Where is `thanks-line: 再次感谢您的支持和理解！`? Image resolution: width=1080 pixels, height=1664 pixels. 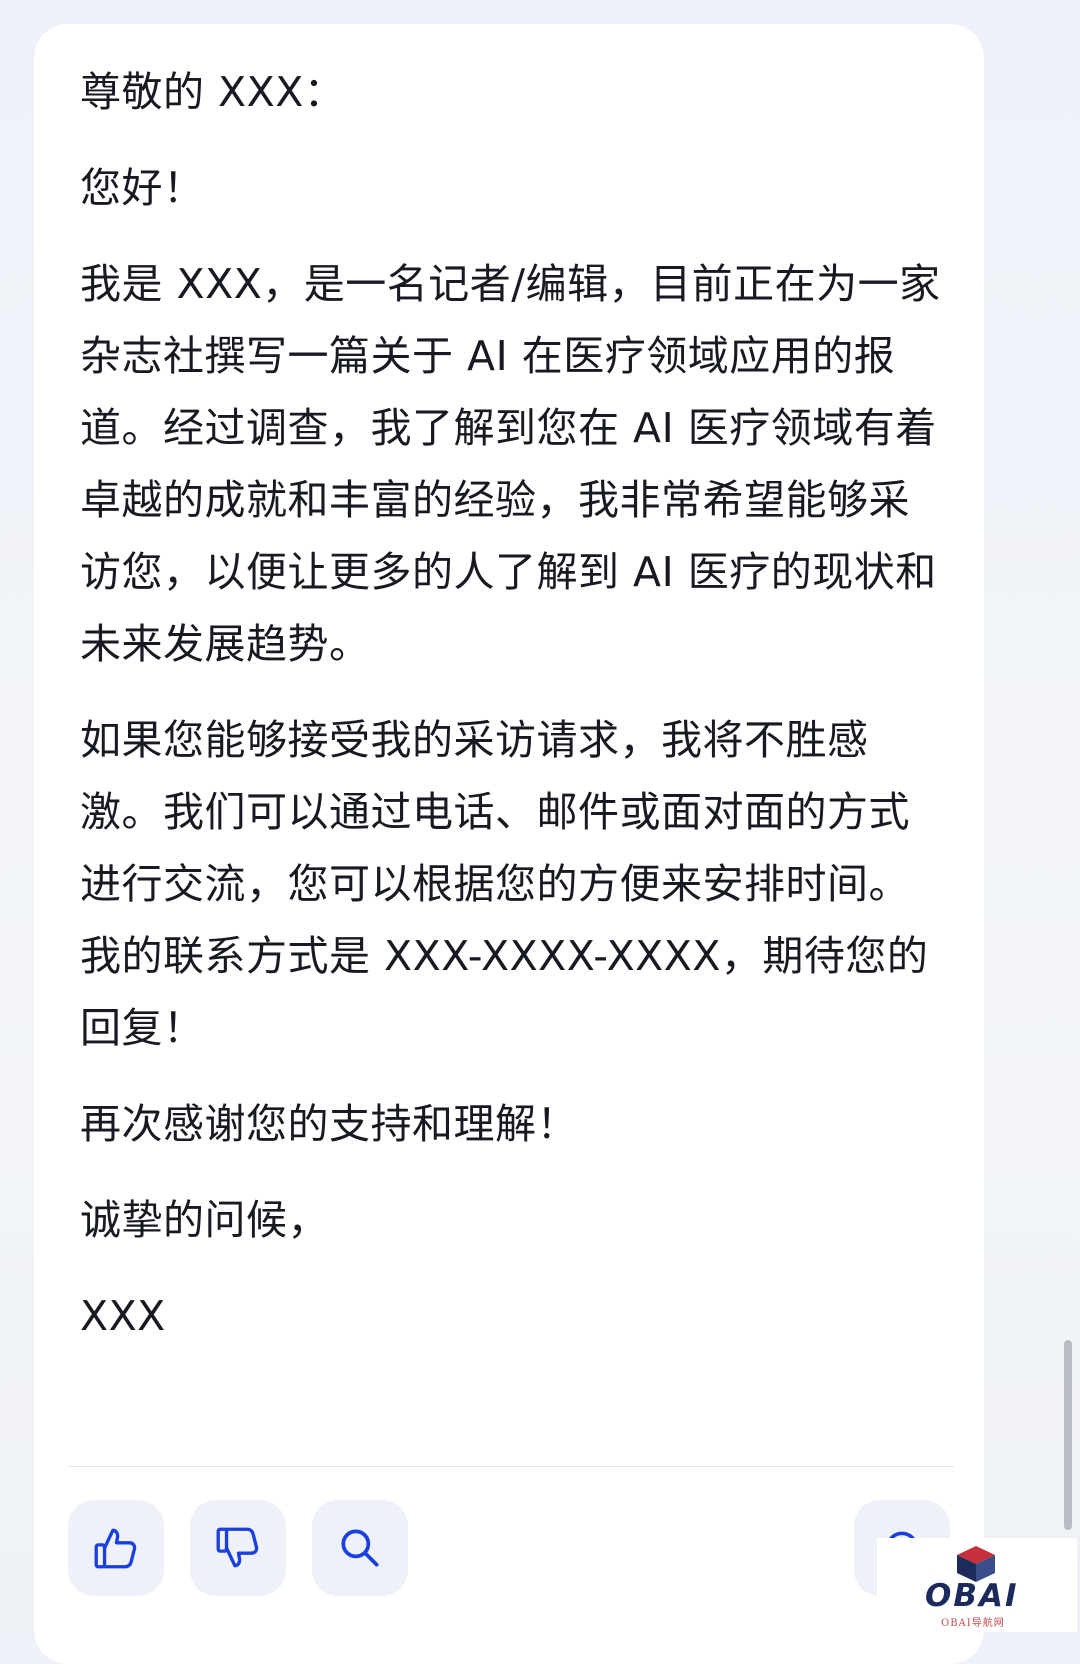
thanks-line: 再次感谢您的支持和理解！ is located at coordinates (329, 1124).